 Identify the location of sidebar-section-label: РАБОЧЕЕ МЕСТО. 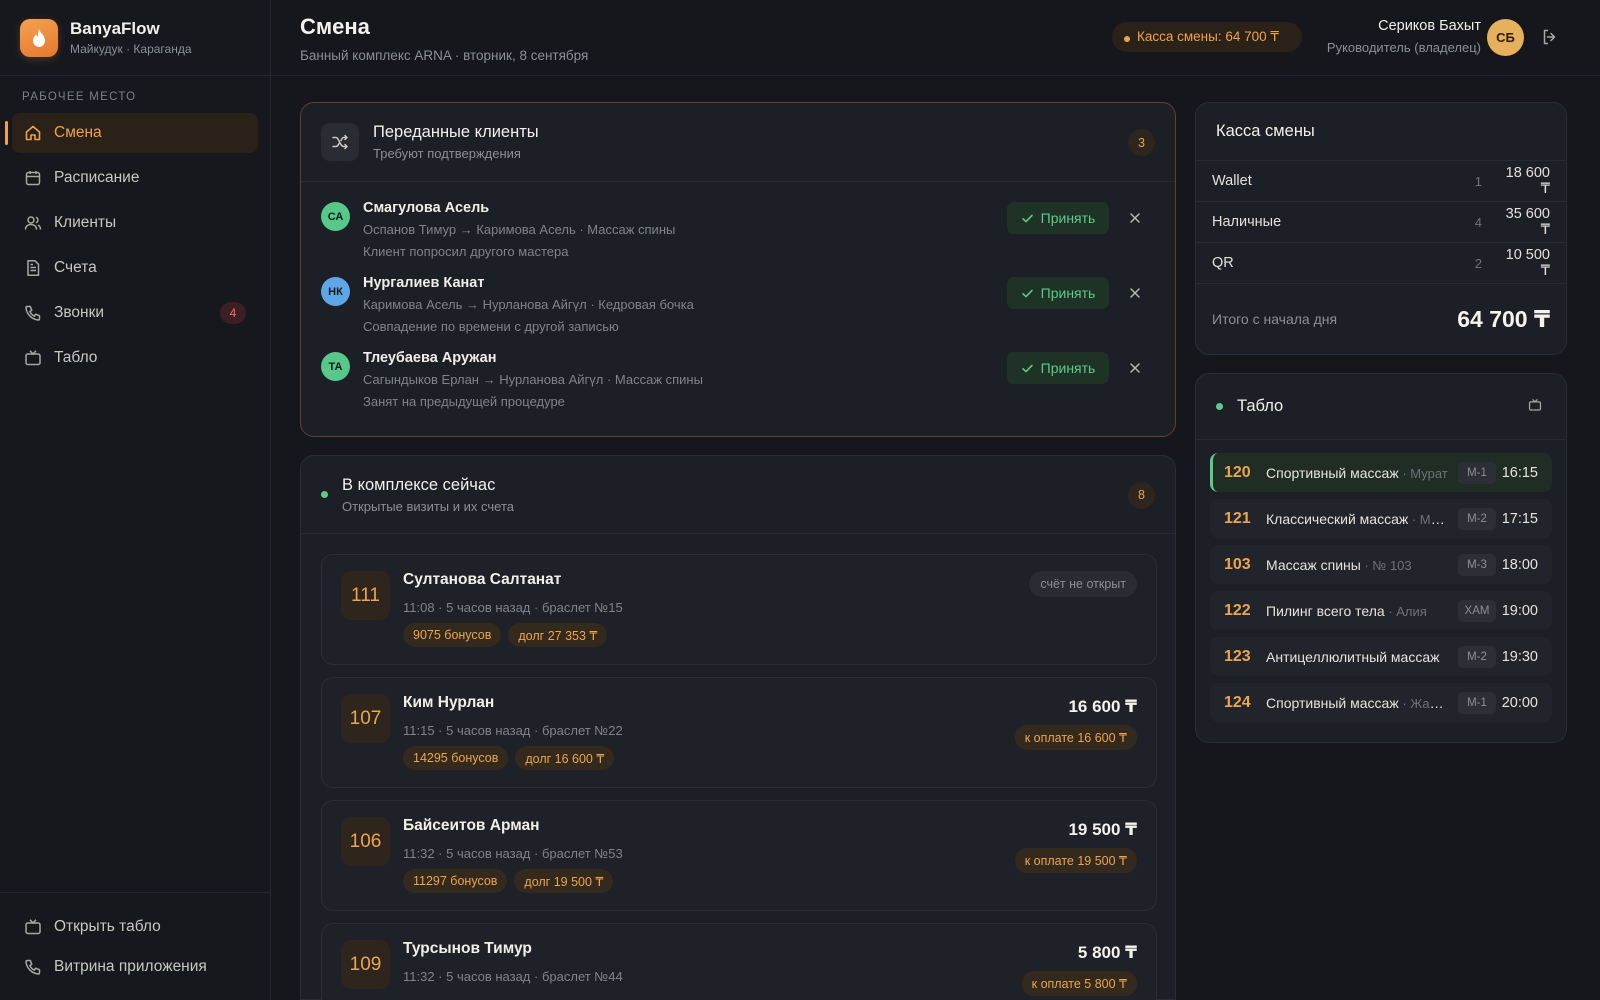
(79, 97).